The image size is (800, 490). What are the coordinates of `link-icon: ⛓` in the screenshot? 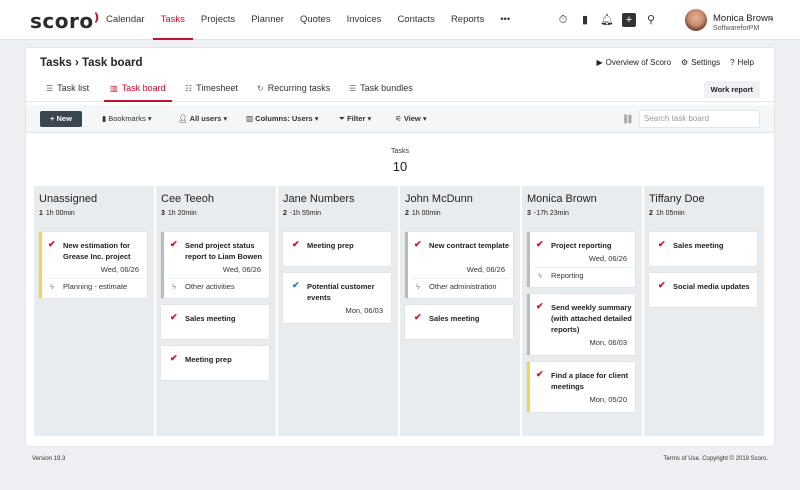 It's located at (627, 119).